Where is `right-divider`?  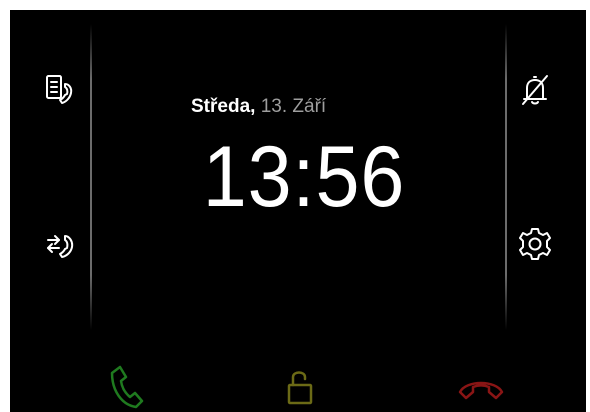 right-divider is located at coordinates (506, 177).